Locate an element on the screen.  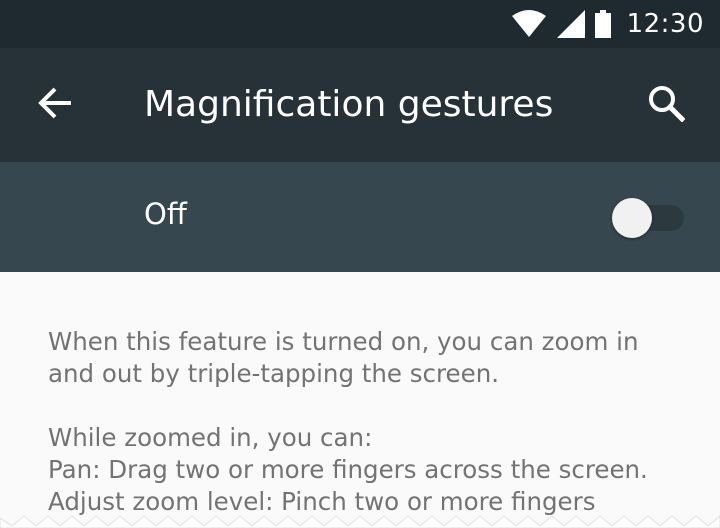
cell-signal-icon is located at coordinates (570, 24).